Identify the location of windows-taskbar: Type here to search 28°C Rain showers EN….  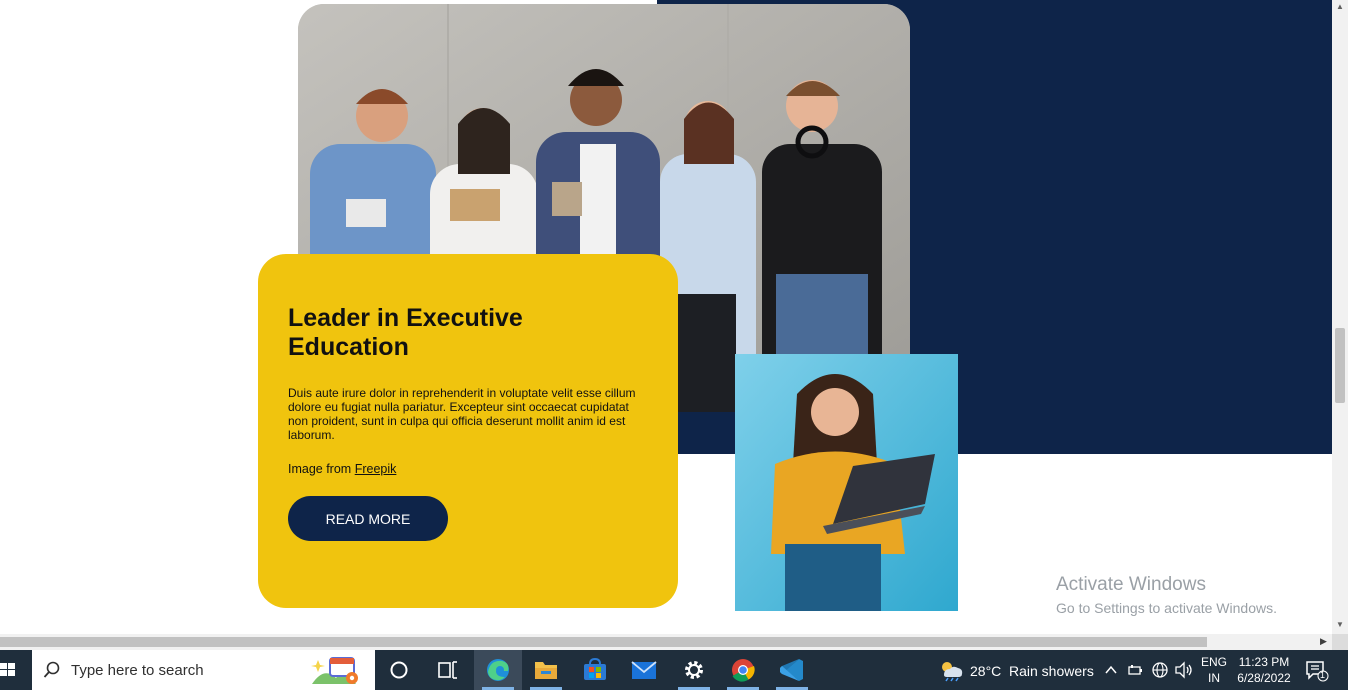
(674, 670).